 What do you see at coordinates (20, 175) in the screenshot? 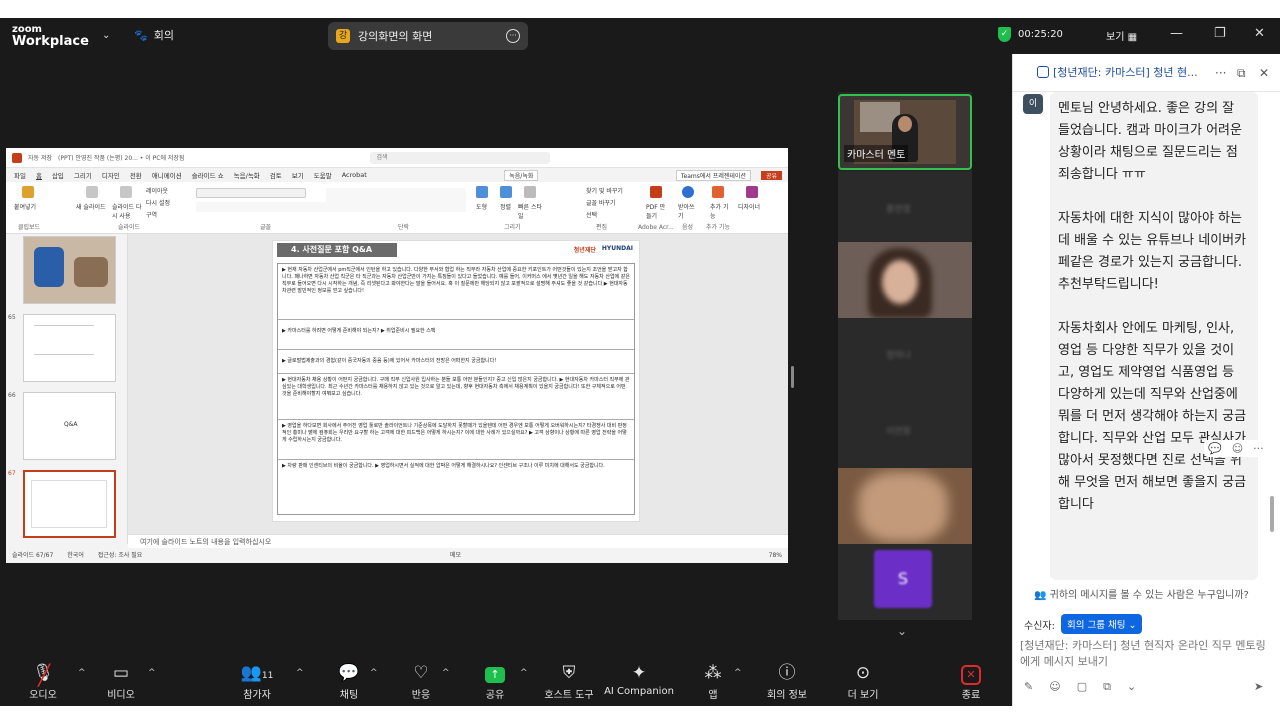
I see `menu-file: 파일` at bounding box center [20, 175].